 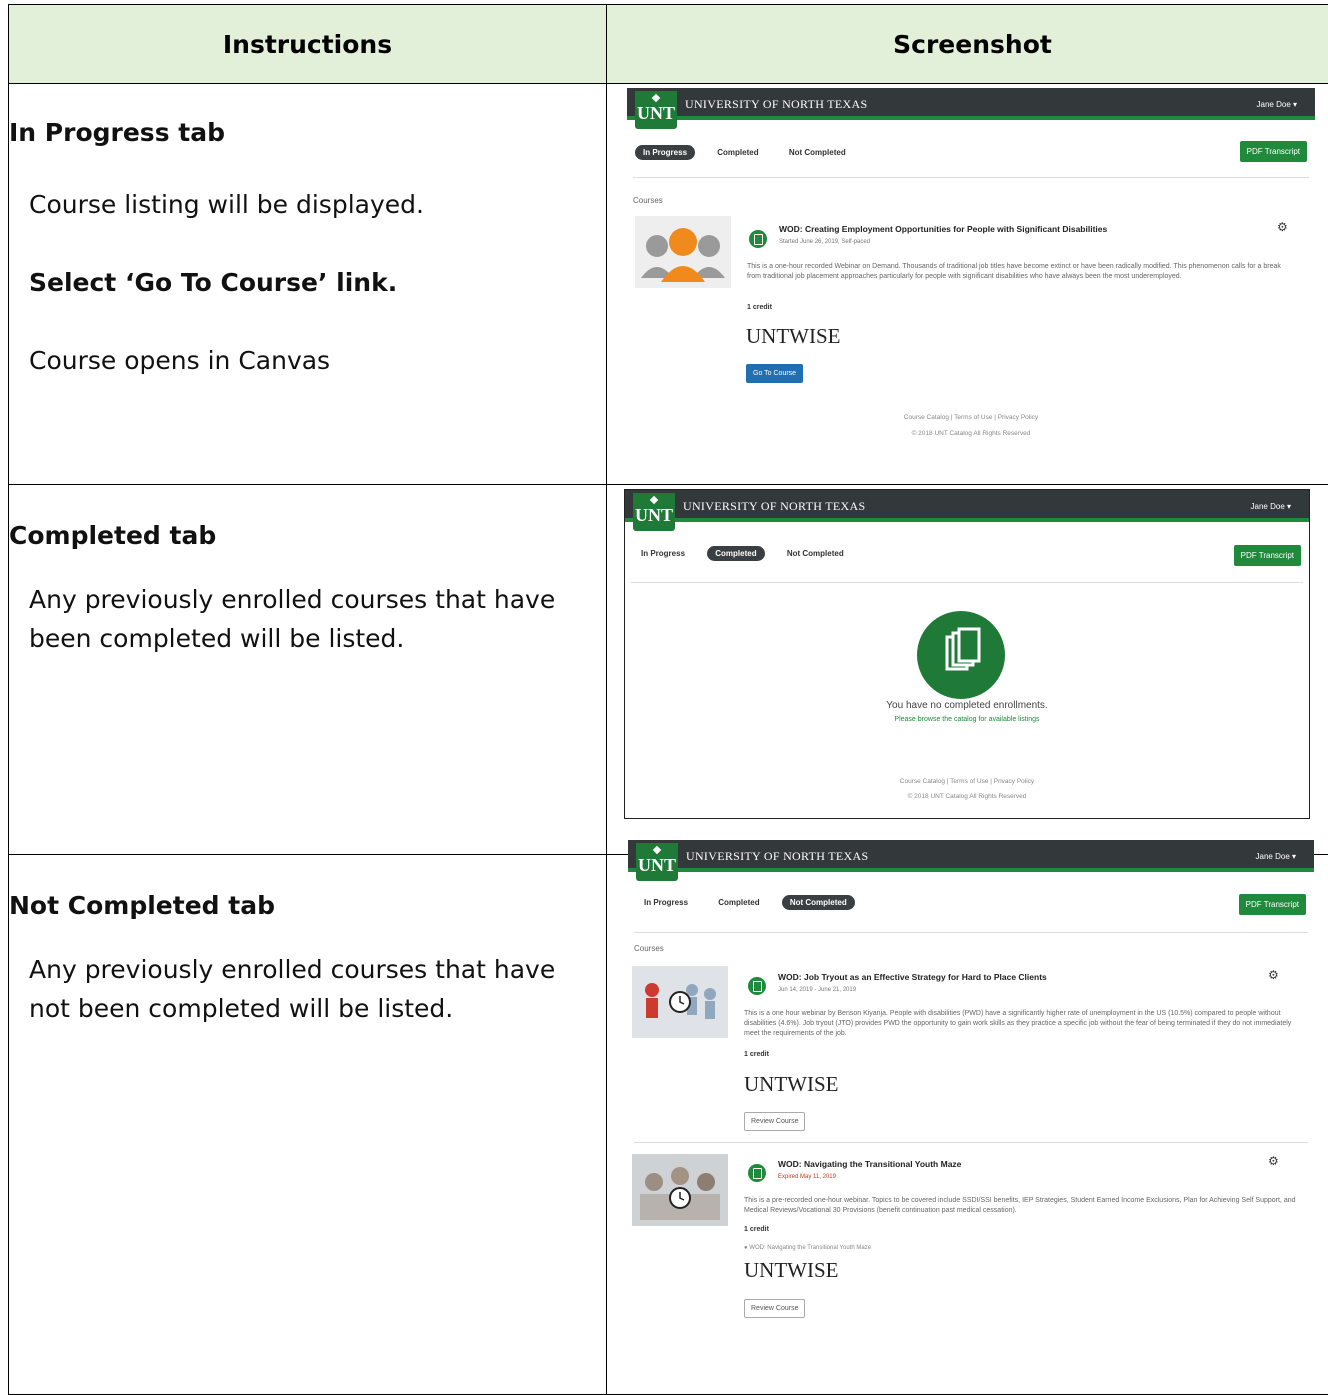 What do you see at coordinates (307, 535) in the screenshot?
I see `row-title: Completed tab` at bounding box center [307, 535].